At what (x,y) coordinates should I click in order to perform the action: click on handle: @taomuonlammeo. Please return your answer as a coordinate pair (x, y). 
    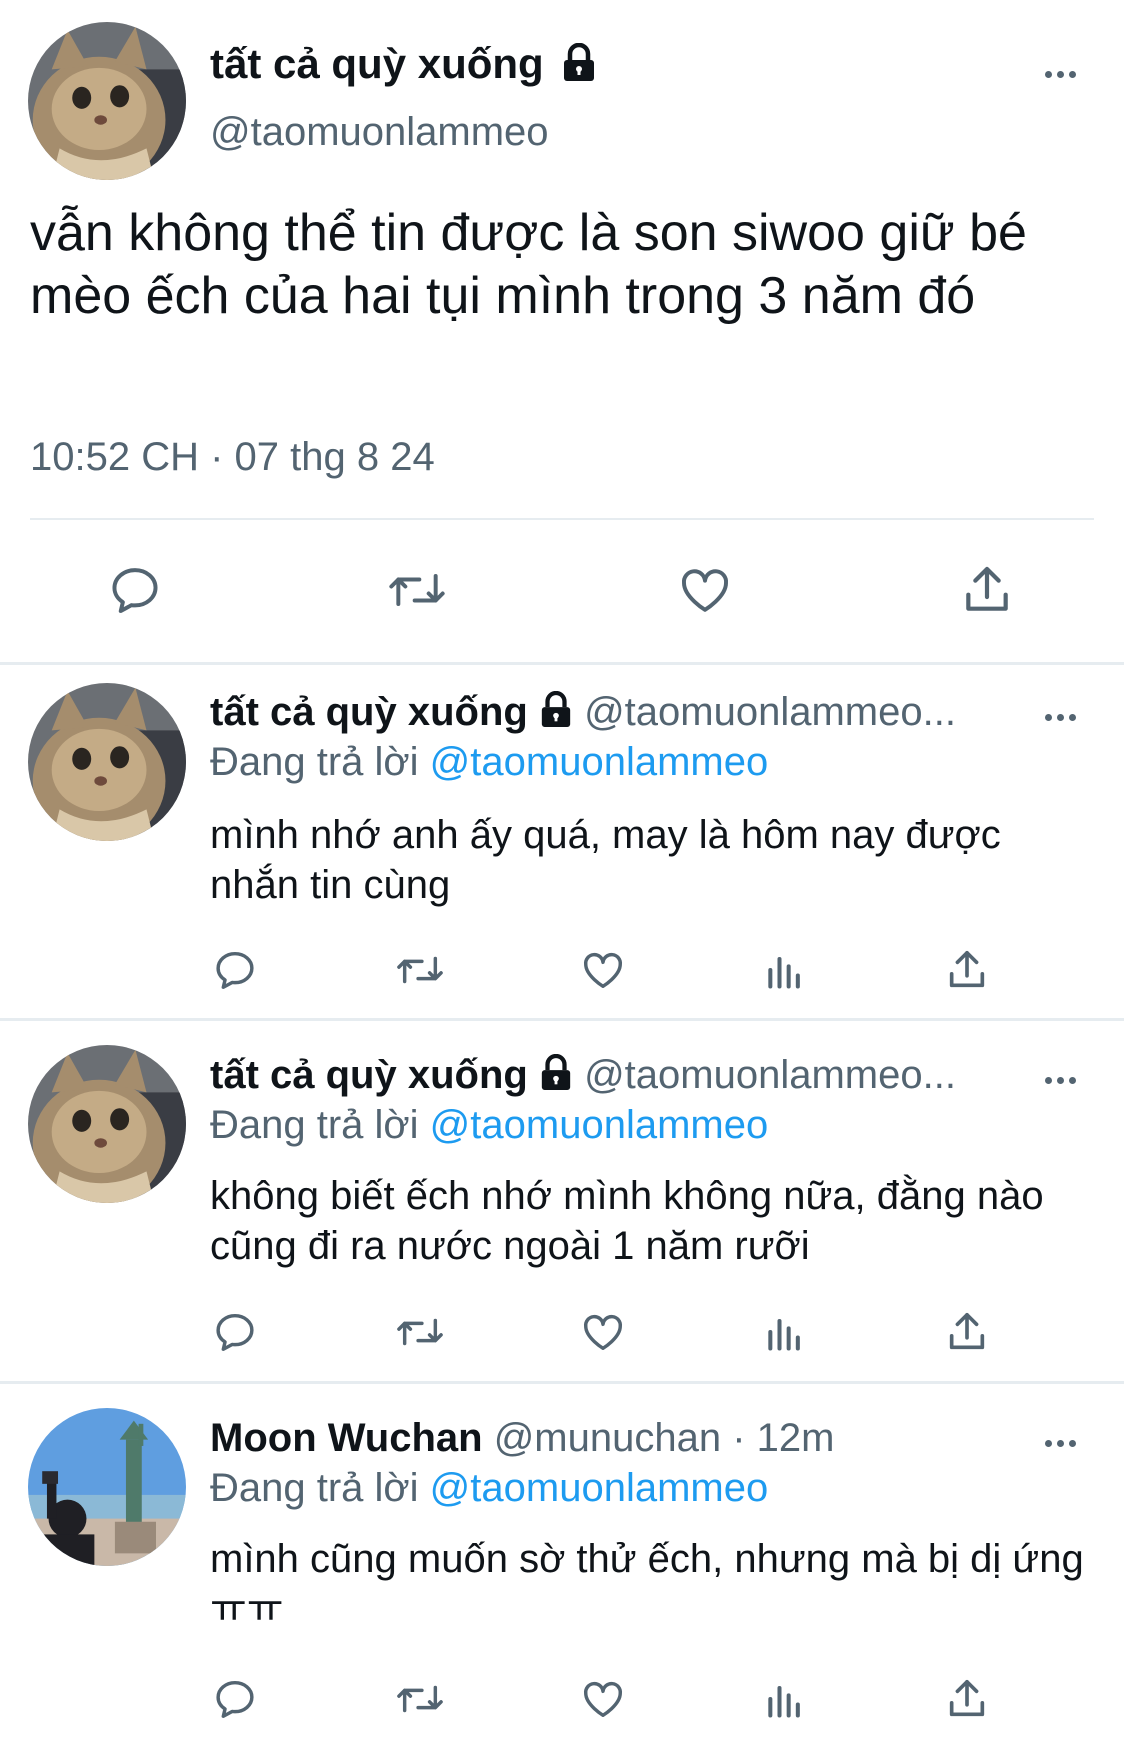
    Looking at the image, I should click on (379, 132).